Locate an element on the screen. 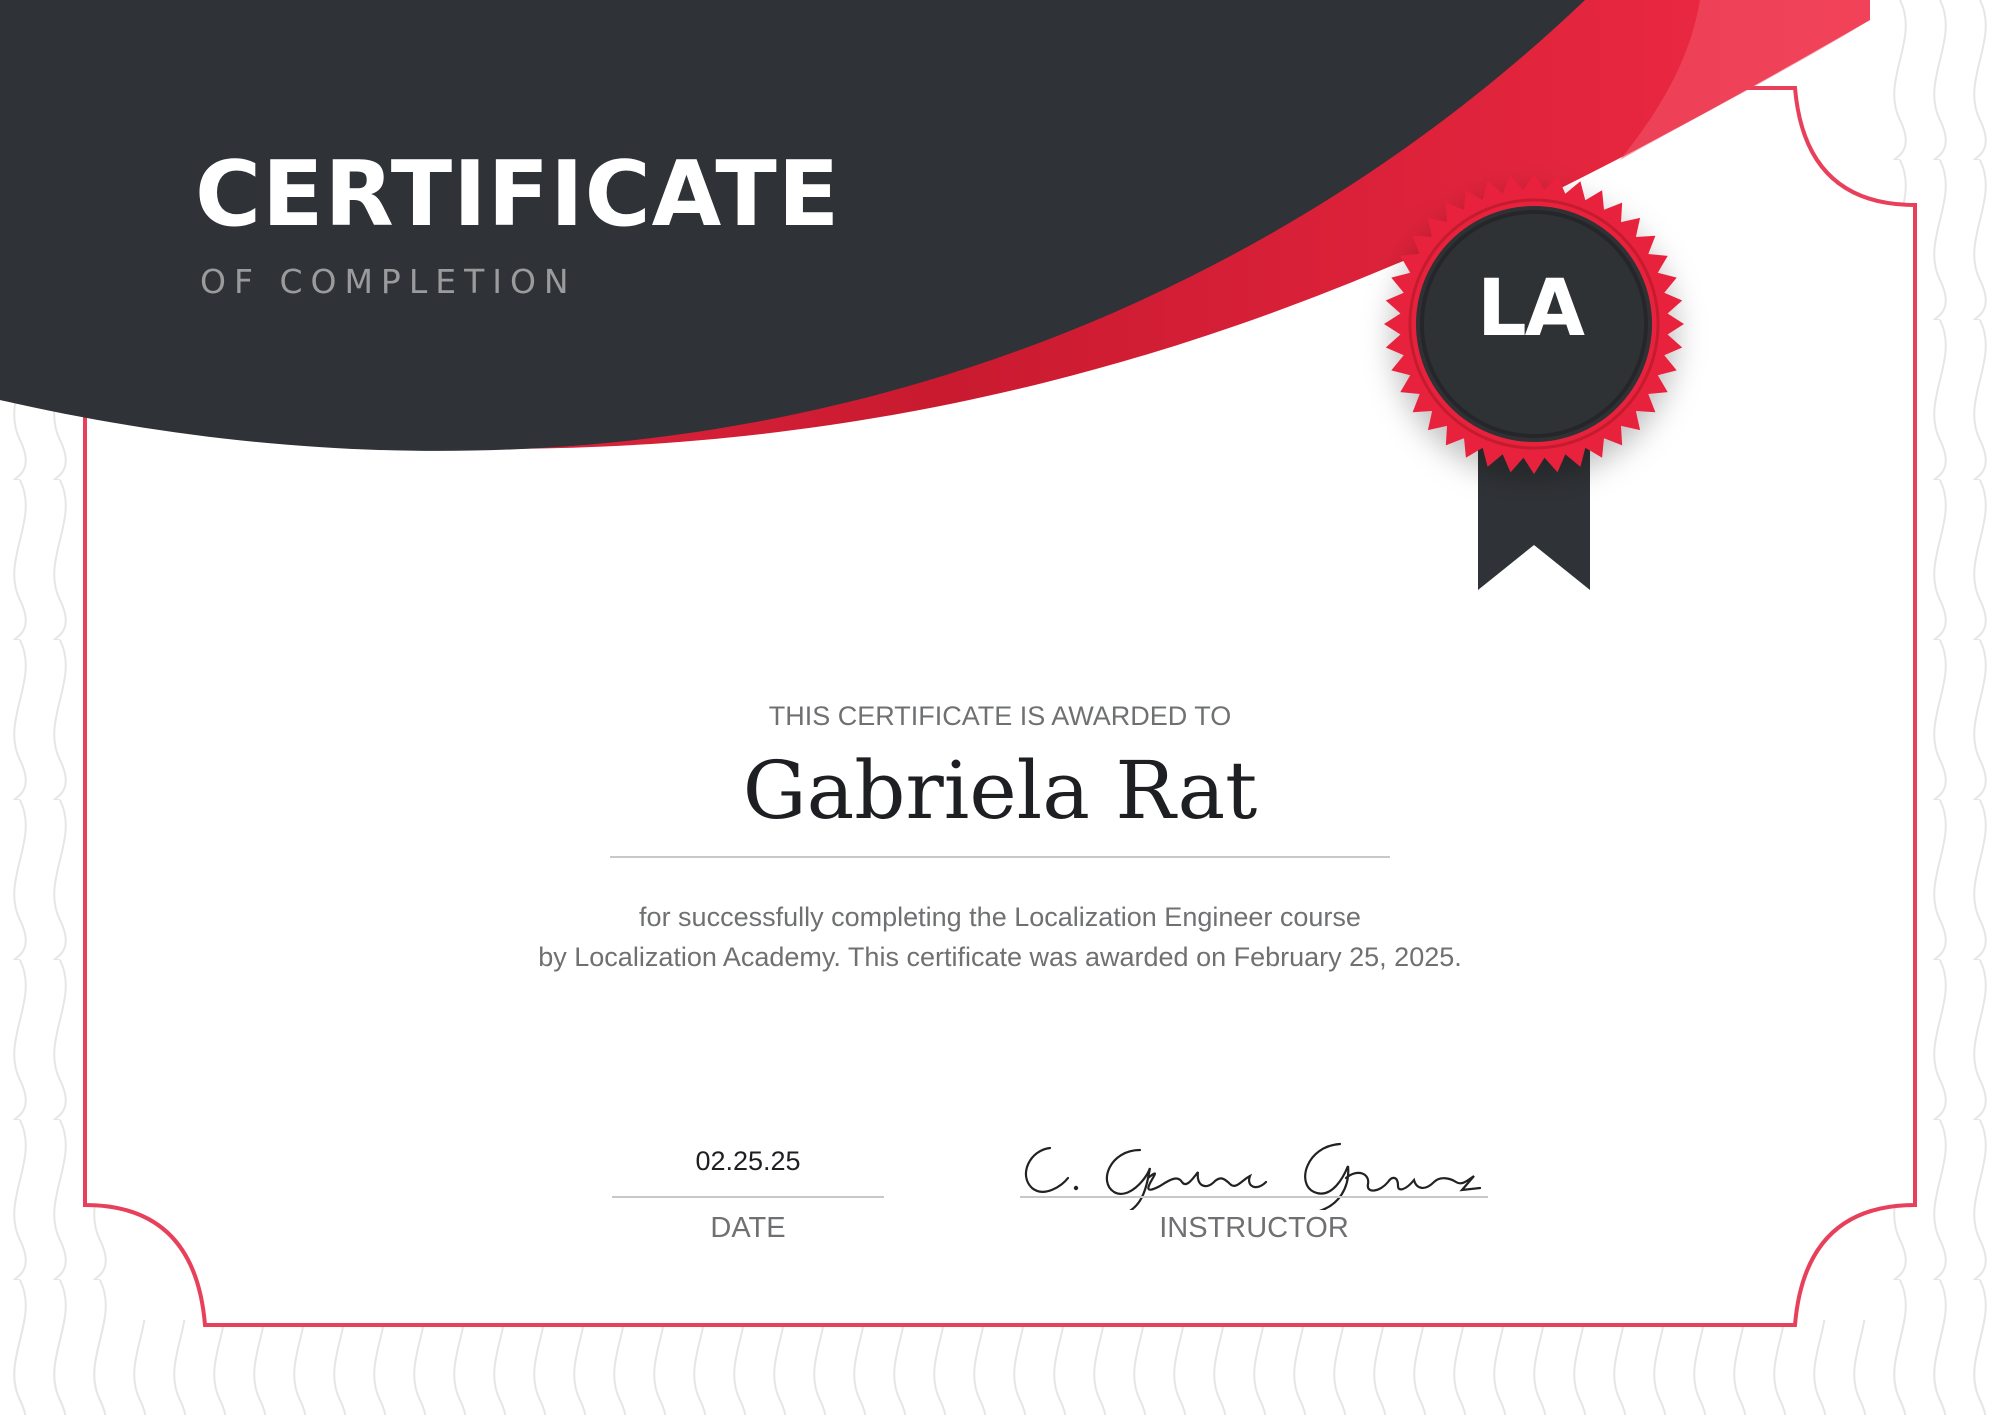  instructor-underline is located at coordinates (1254, 1197).